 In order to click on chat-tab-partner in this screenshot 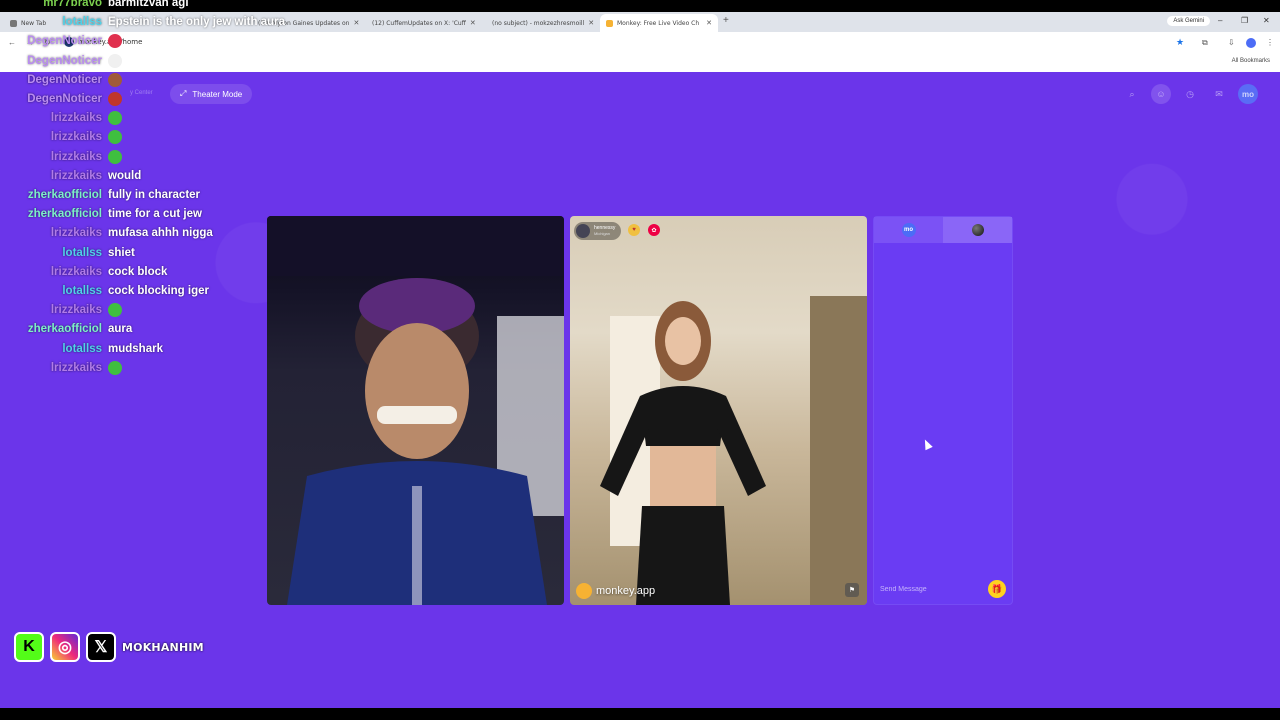, I will do `click(977, 230)`.